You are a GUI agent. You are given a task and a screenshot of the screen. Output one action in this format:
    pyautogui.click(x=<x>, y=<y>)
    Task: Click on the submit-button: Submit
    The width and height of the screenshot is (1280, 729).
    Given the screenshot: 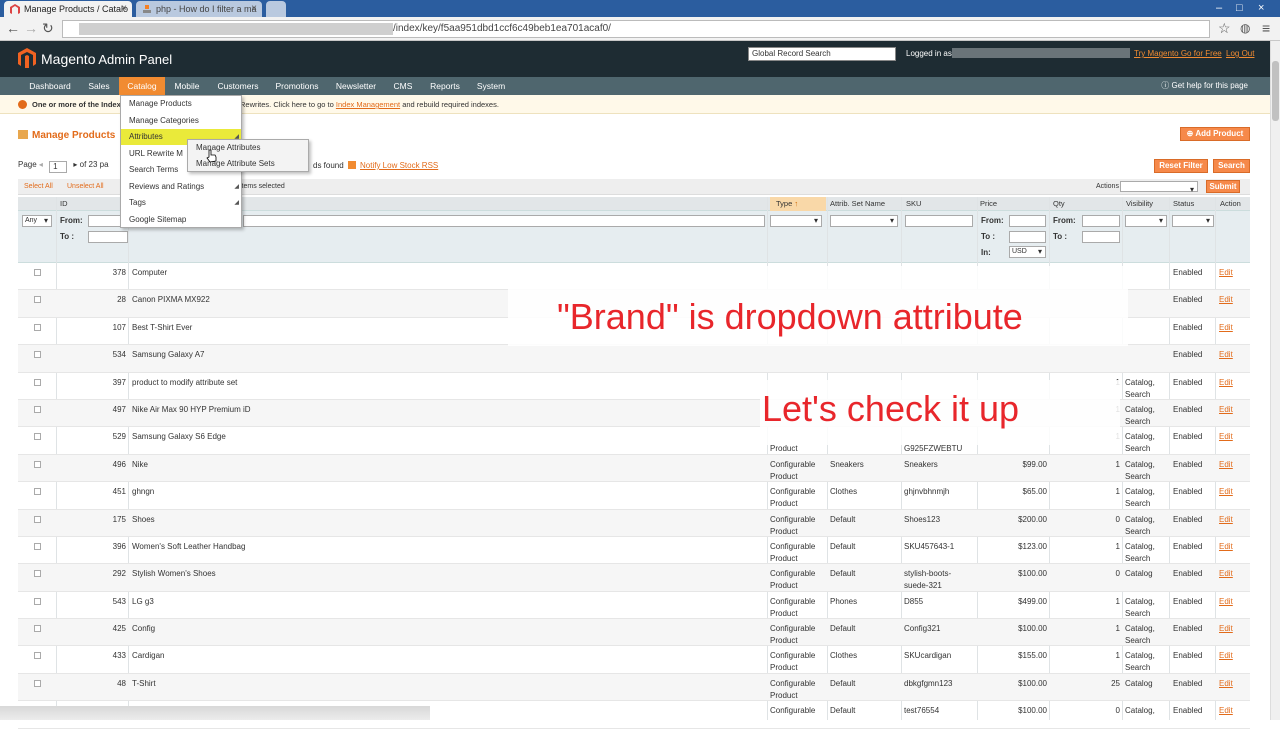 What is the action you would take?
    pyautogui.click(x=1223, y=186)
    